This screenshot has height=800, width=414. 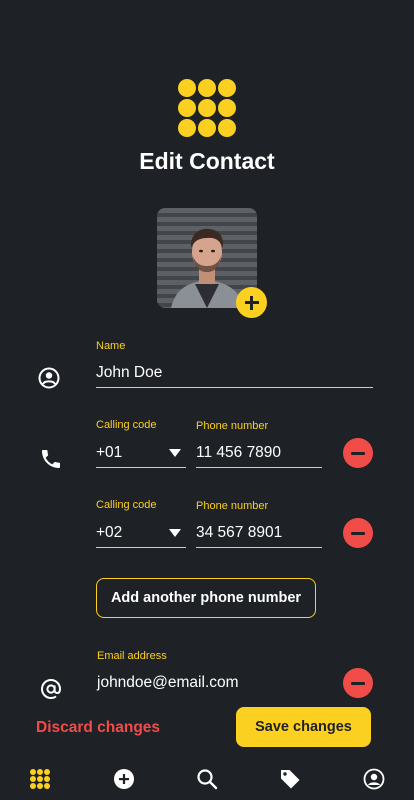 What do you see at coordinates (232, 426) in the screenshot?
I see `phone-number-label-1: Phone number` at bounding box center [232, 426].